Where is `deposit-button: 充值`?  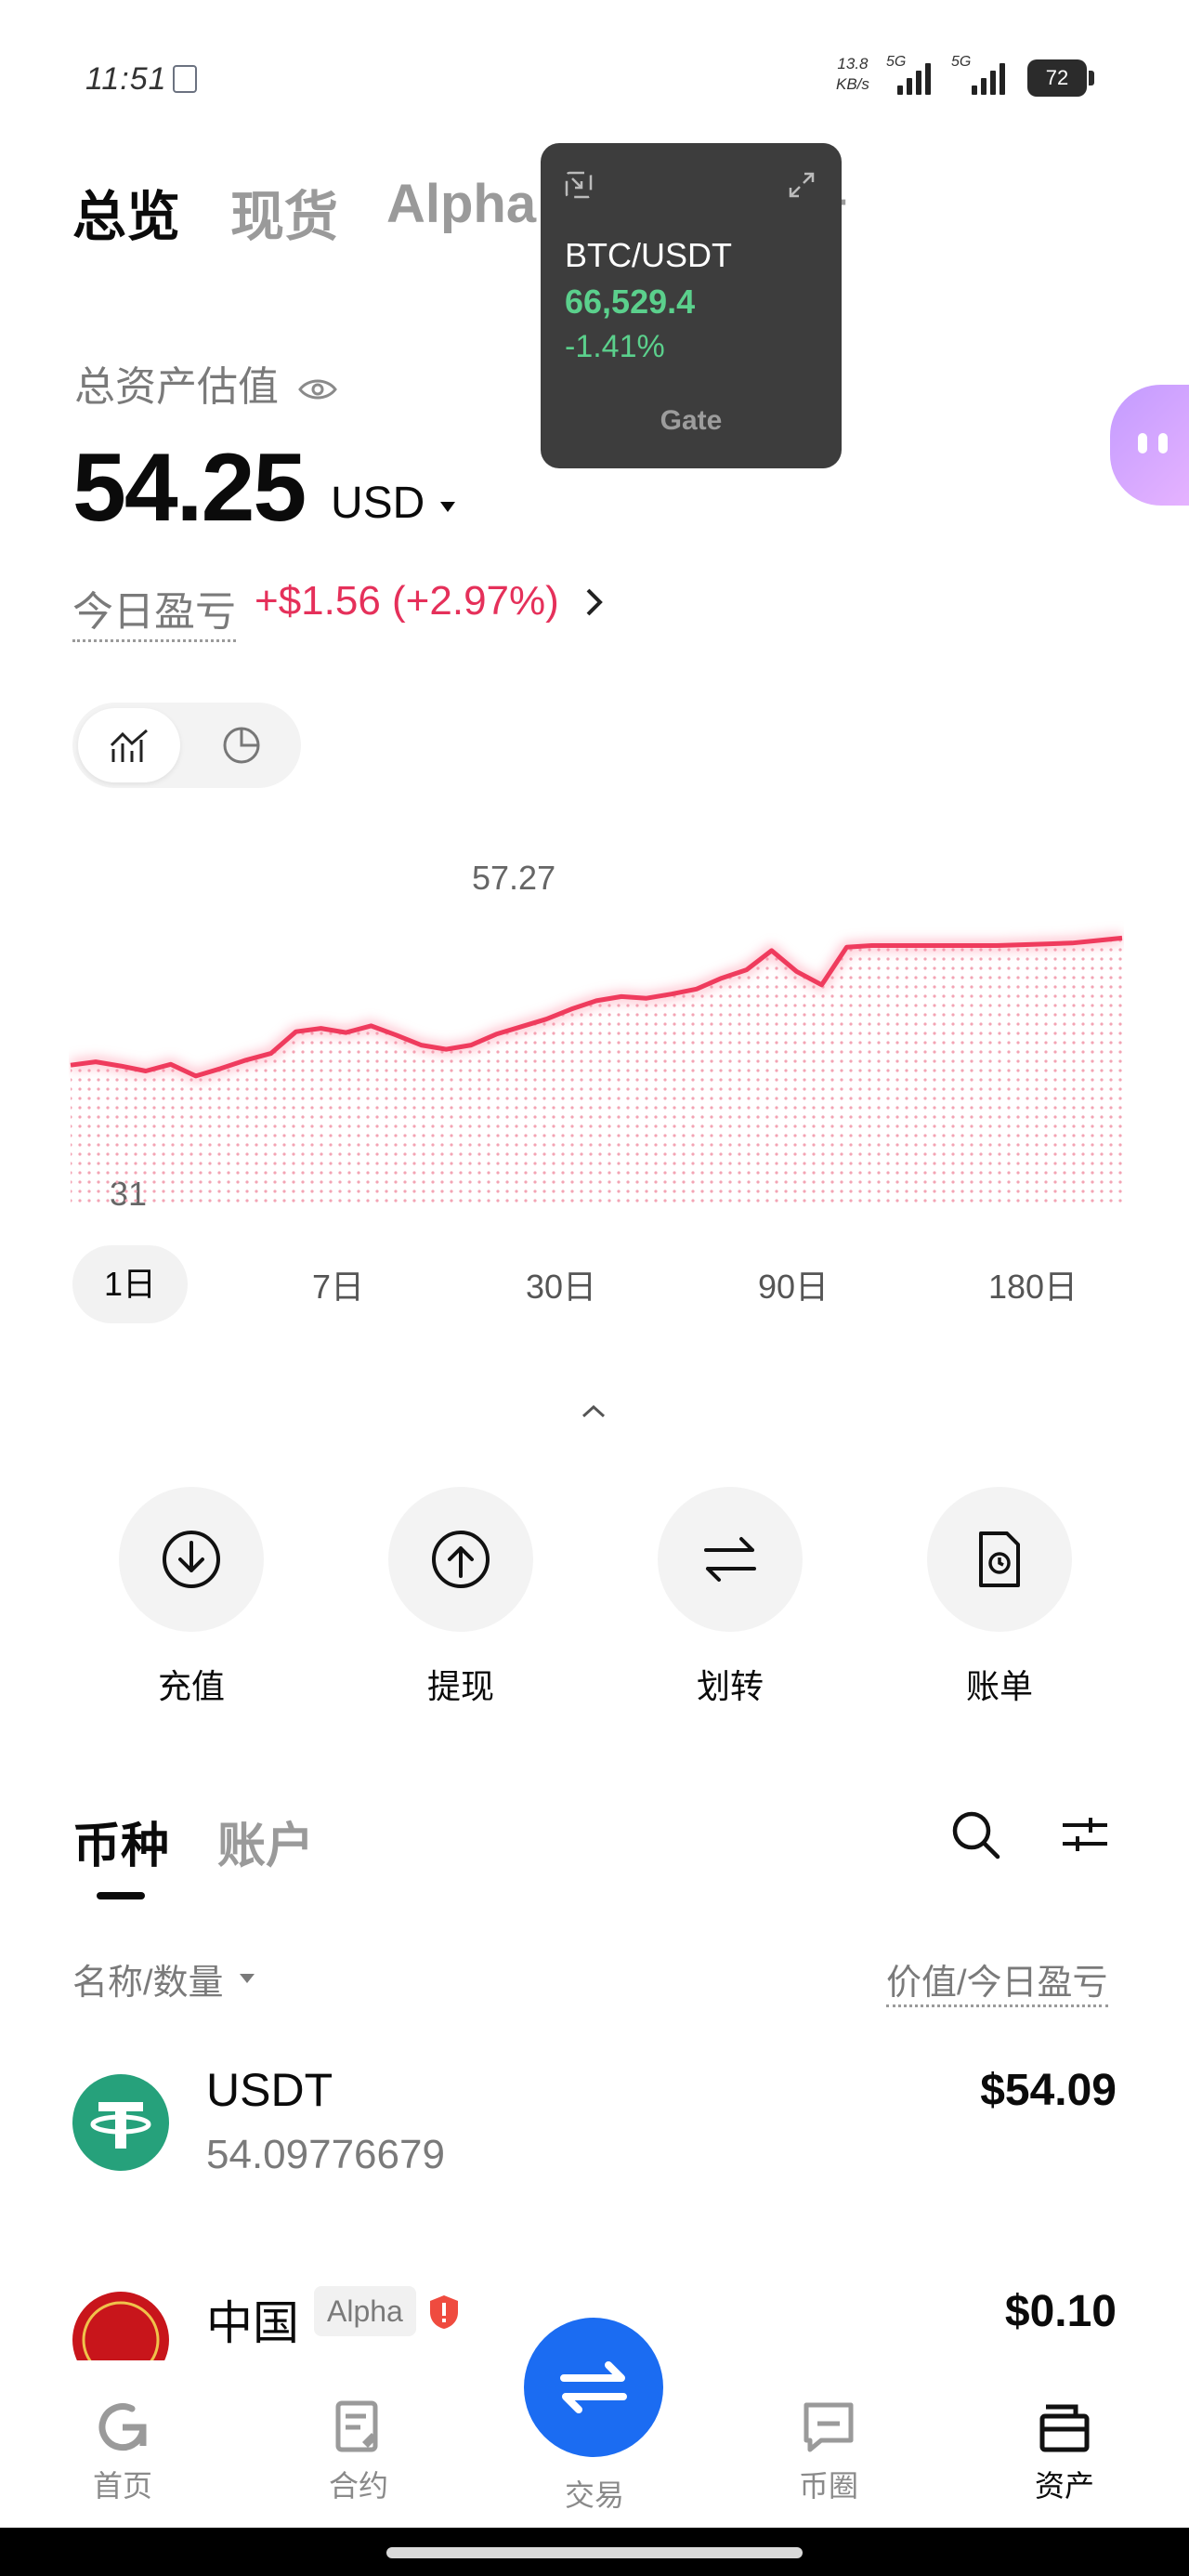
deposit-button: 充值 is located at coordinates (192, 1597).